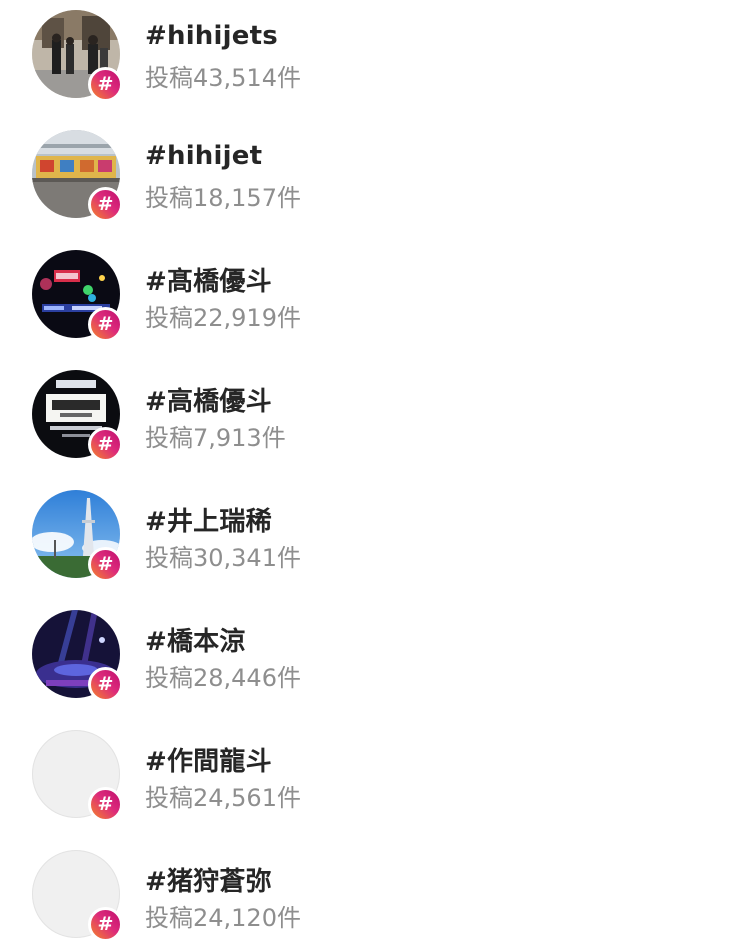  What do you see at coordinates (208, 522) in the screenshot?
I see `hashtag-name: #井上瑞稀` at bounding box center [208, 522].